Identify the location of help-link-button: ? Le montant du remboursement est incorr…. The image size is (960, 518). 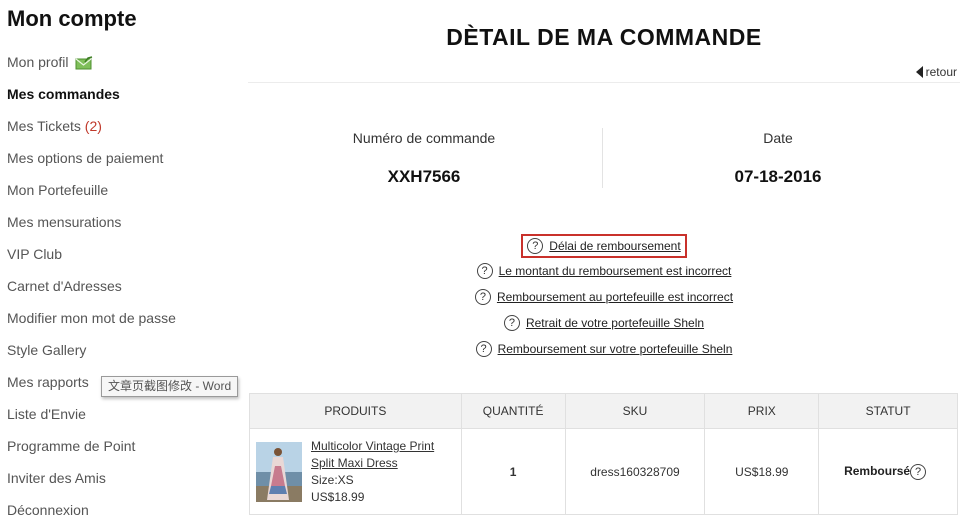
(604, 271).